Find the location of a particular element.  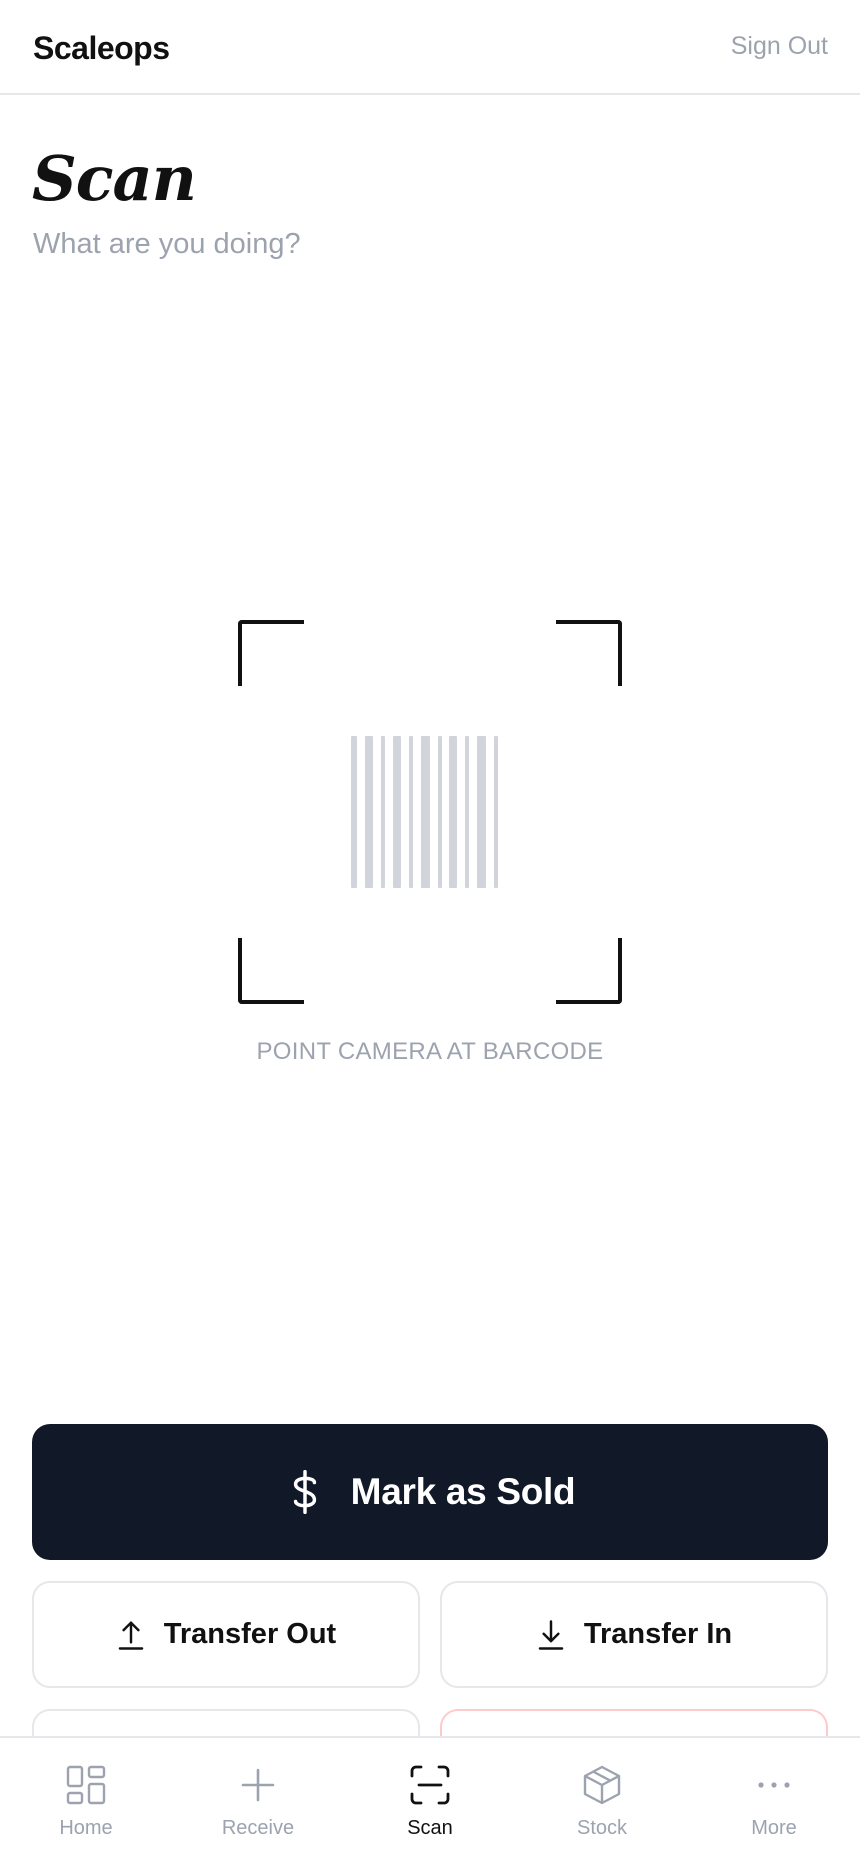

nav-item-scan: Scan is located at coordinates (430, 1801).